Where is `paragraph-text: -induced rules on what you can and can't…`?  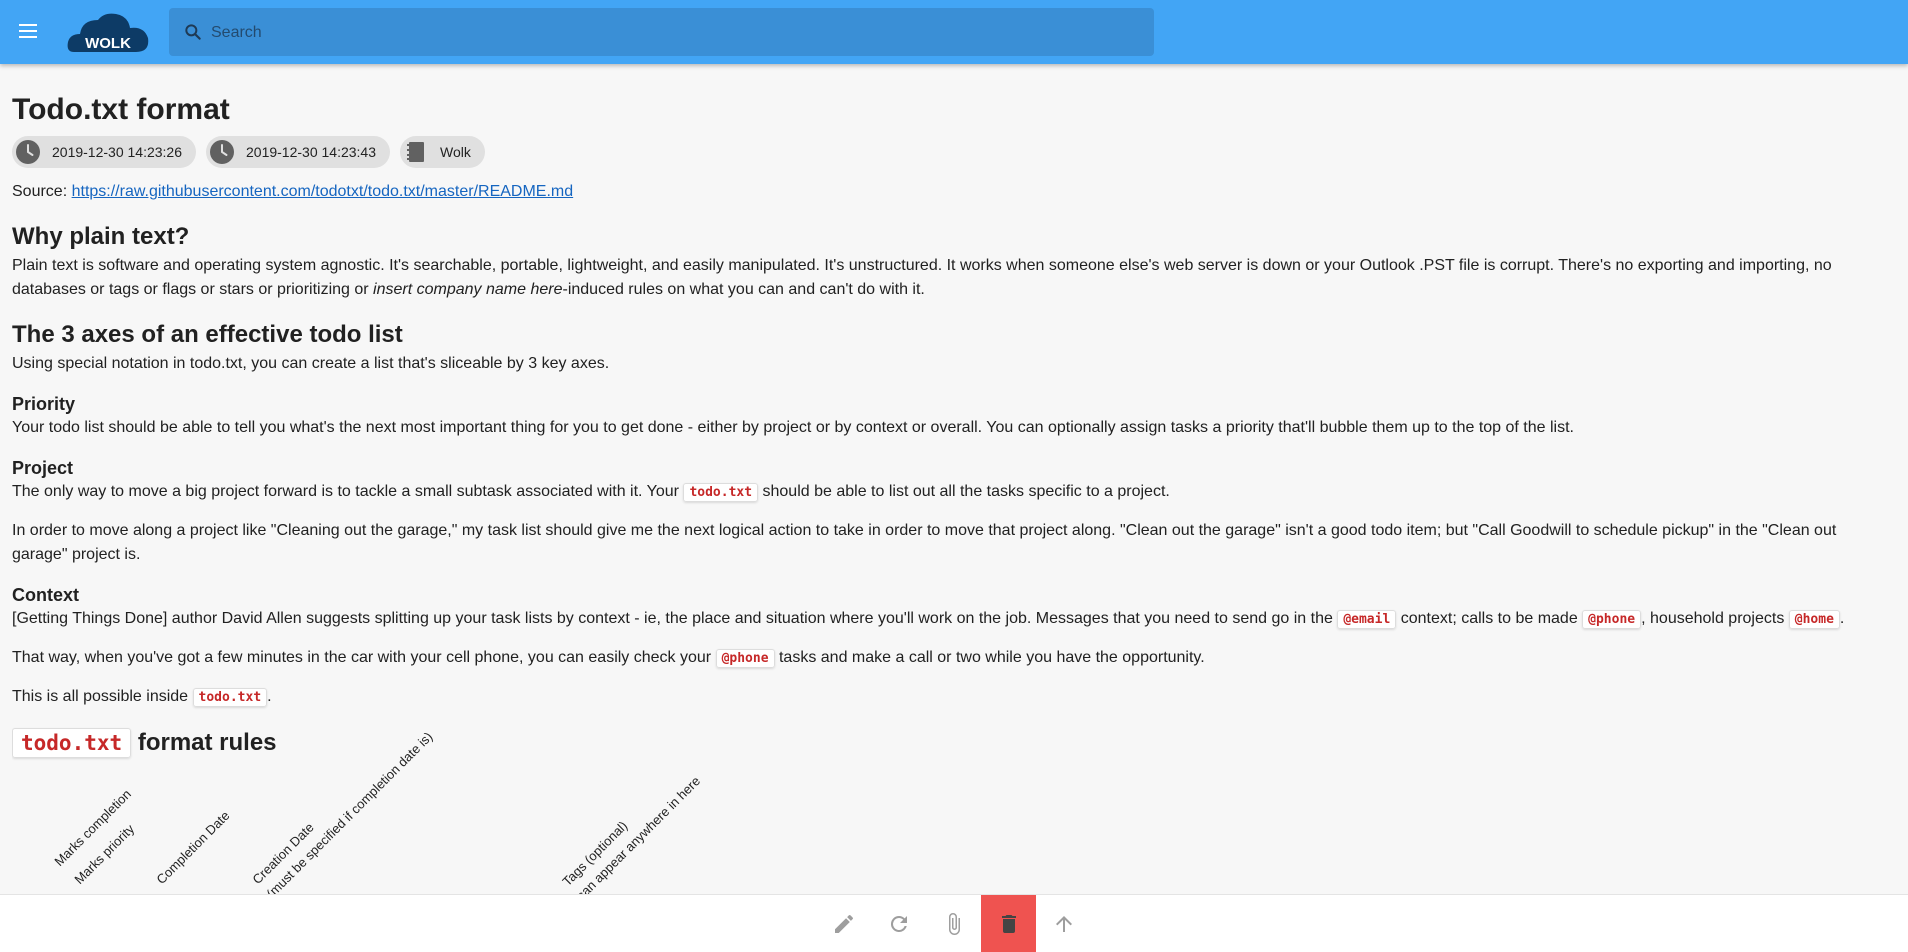
paragraph-text: -induced rules on what you can and can't… is located at coordinates (743, 289).